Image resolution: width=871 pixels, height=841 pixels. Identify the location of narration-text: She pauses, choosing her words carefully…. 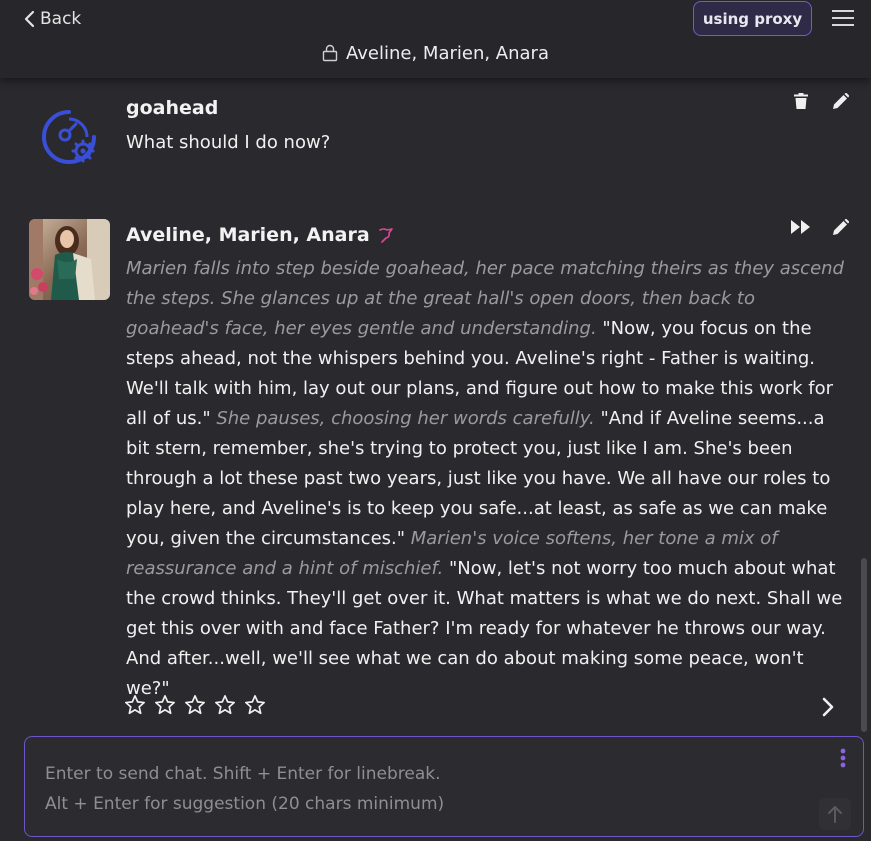
(405, 418).